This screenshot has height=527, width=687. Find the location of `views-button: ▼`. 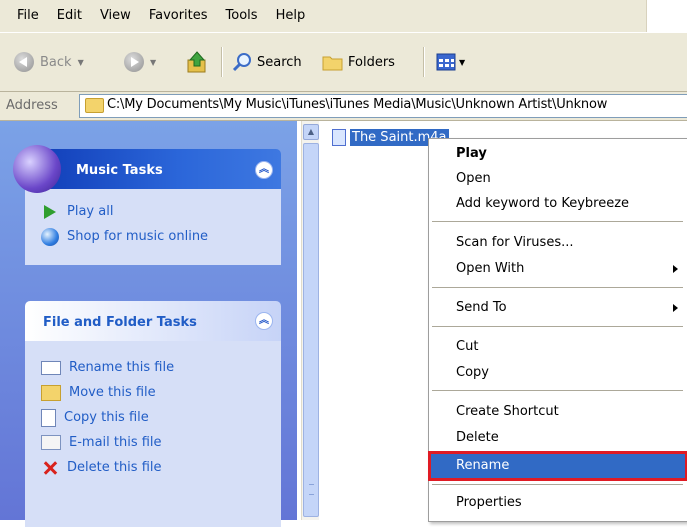

views-button: ▼ is located at coordinates (450, 62).